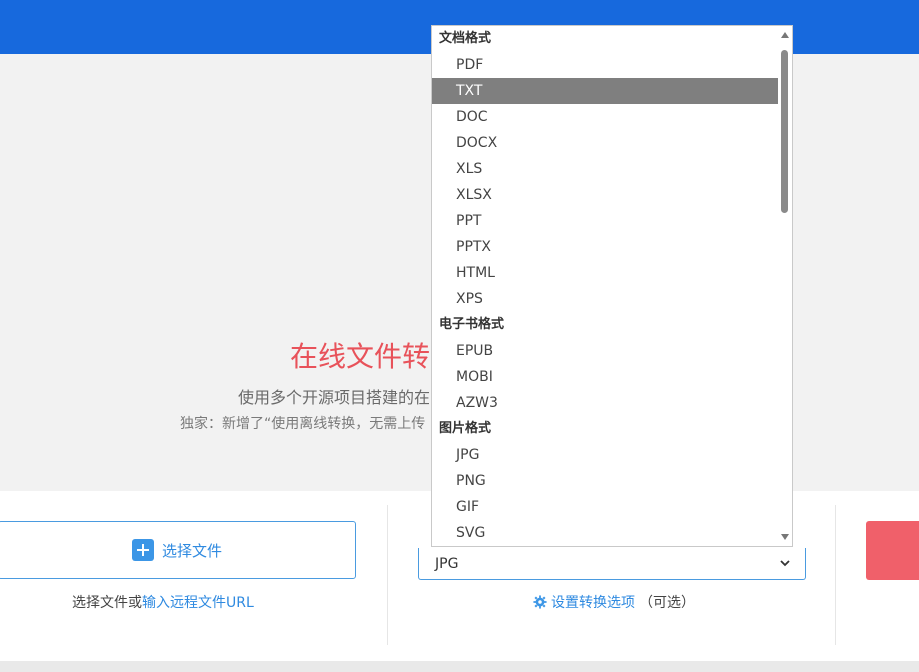 The height and width of the screenshot is (672, 919). I want to click on dropdown-scrollbar, so click(785, 286).